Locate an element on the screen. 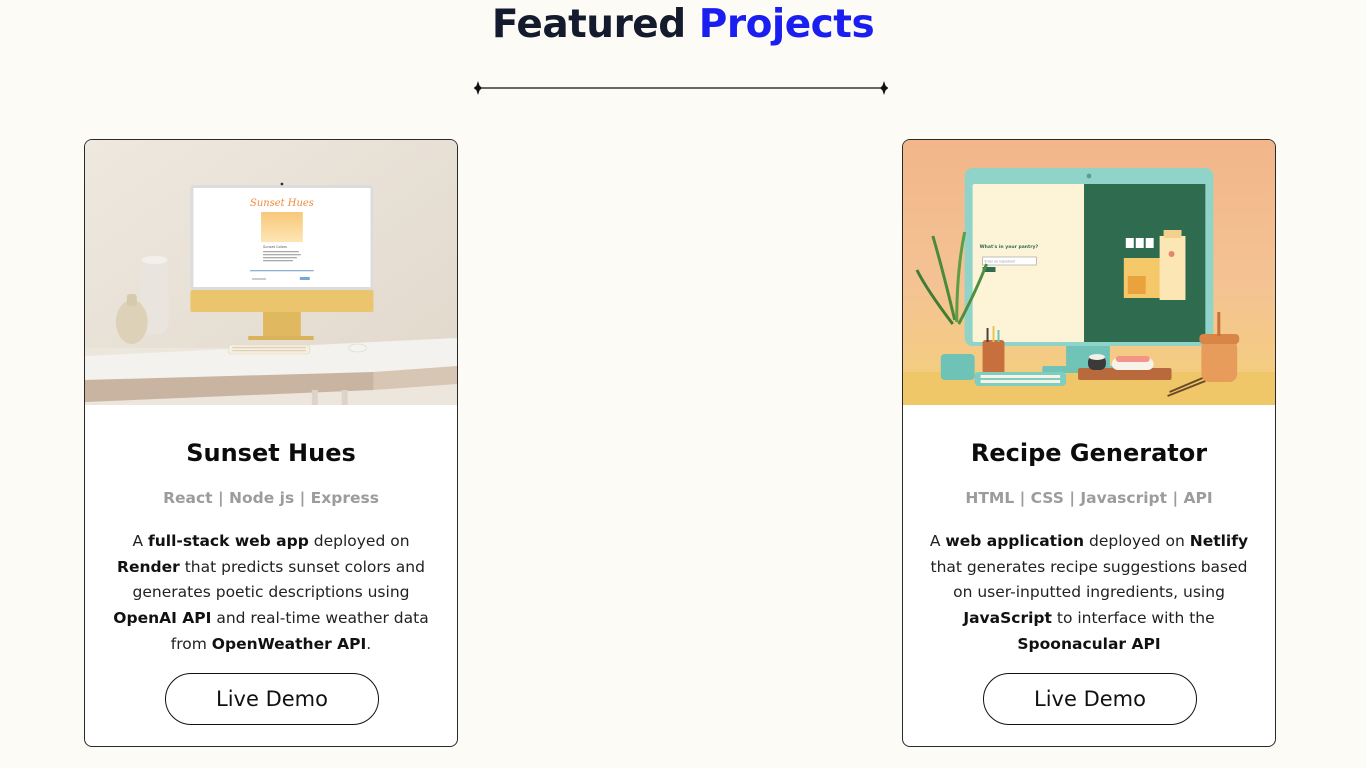  title-accent: Projects is located at coordinates (786, 24).